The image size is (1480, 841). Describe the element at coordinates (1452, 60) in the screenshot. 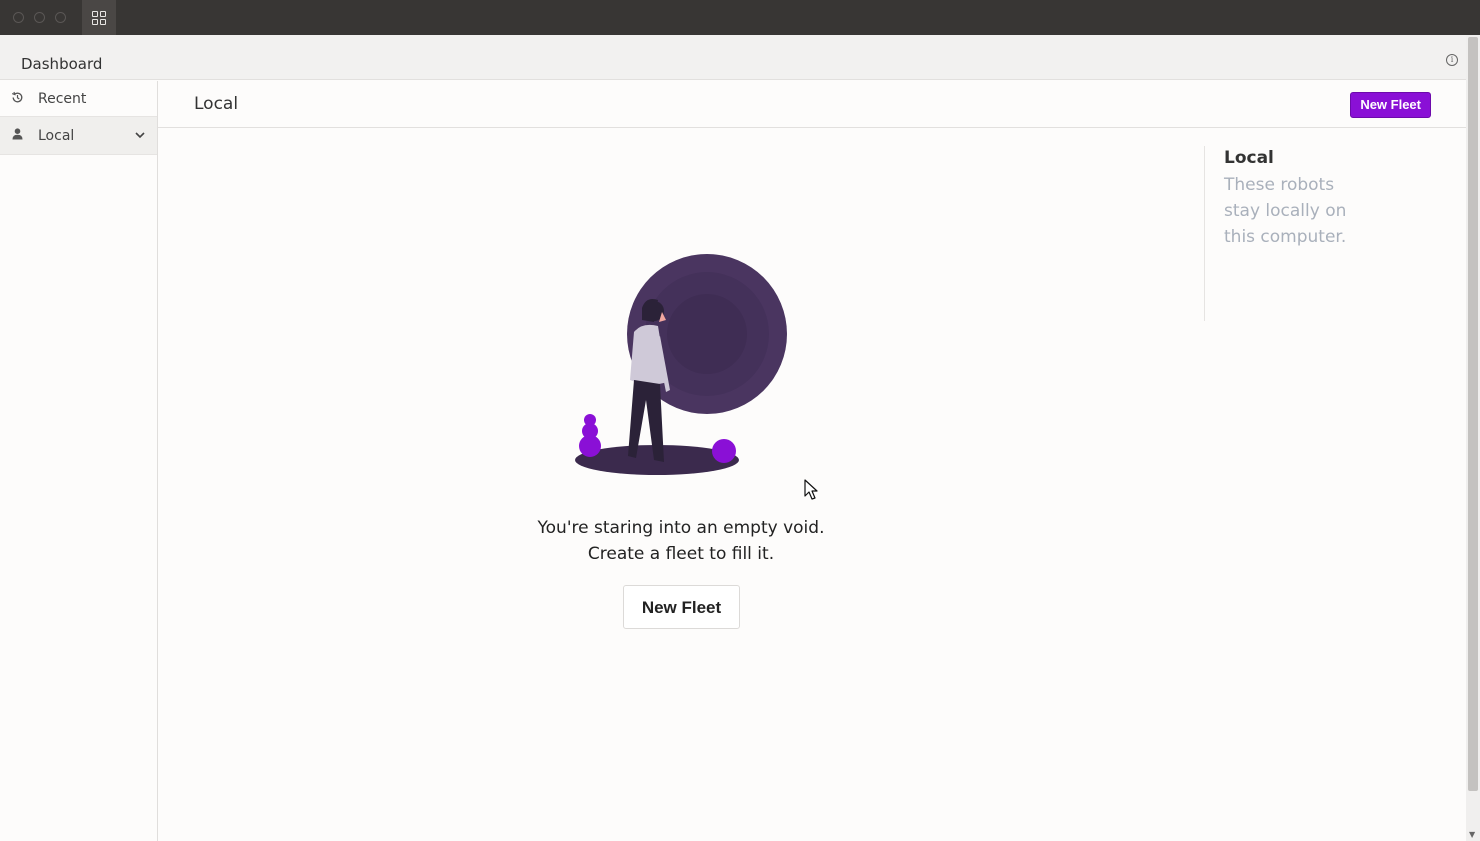

I see `info-icon: i` at that location.